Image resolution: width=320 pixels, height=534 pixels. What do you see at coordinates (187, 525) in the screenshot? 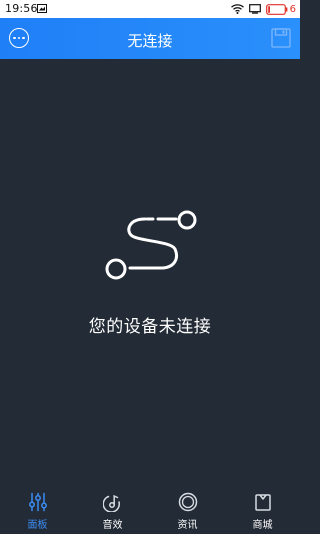
I see `tab-label: 资讯` at bounding box center [187, 525].